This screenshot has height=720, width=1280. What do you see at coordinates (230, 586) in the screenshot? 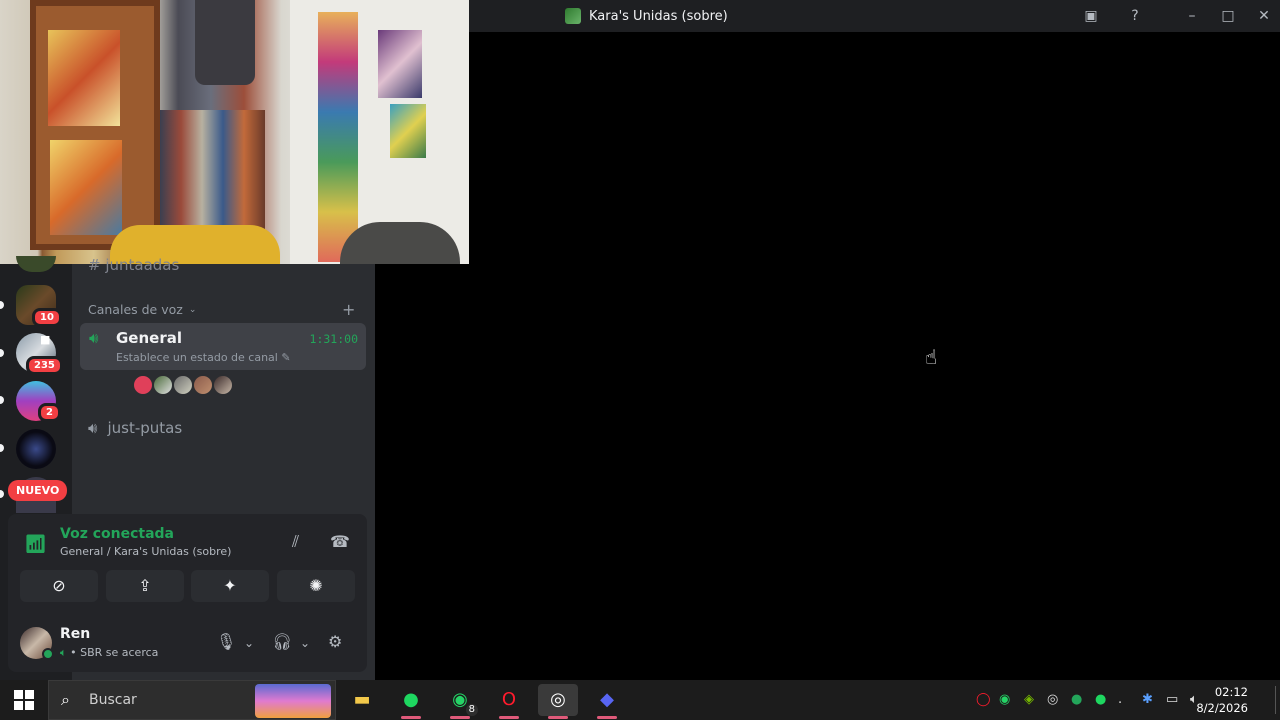
I see `activities-button: ✦` at bounding box center [230, 586].